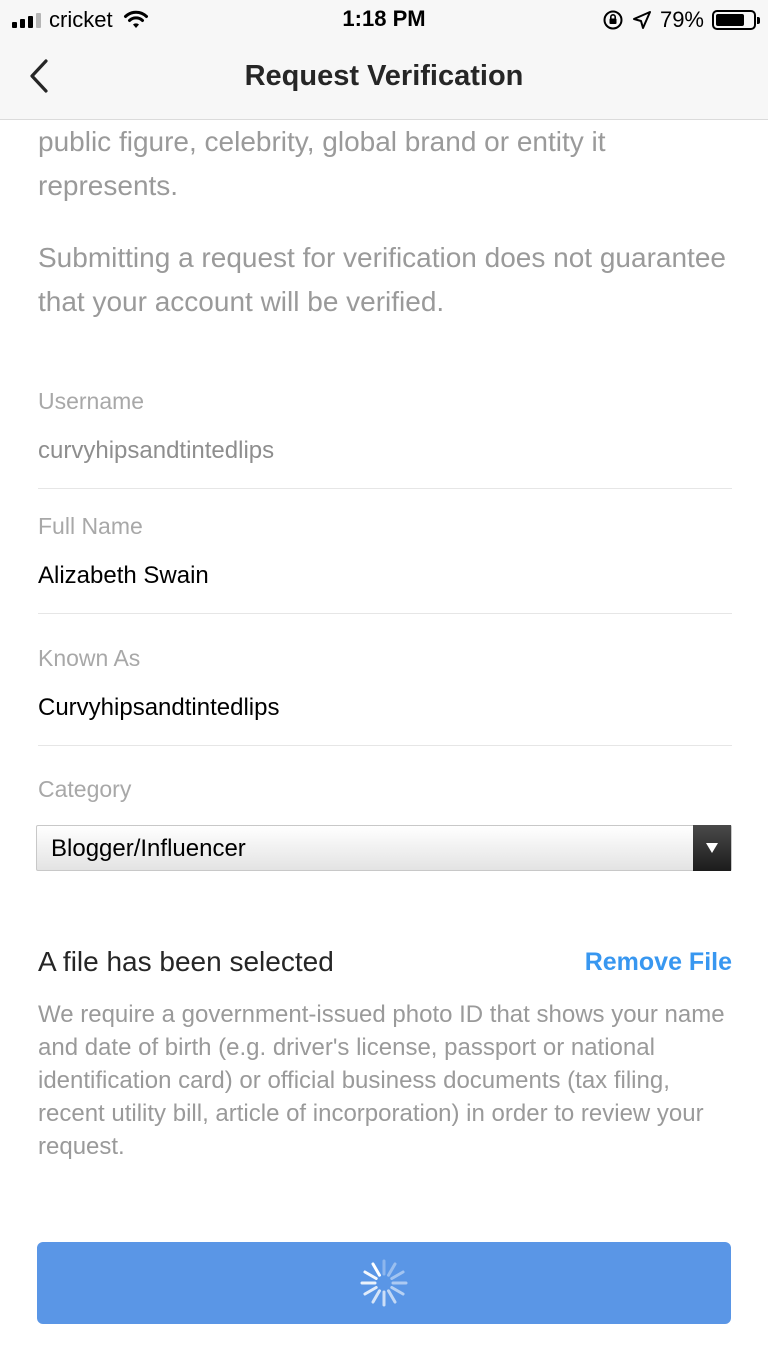 The width and height of the screenshot is (768, 1365). I want to click on category-selected-value: Blogger/Influencer, so click(148, 848).